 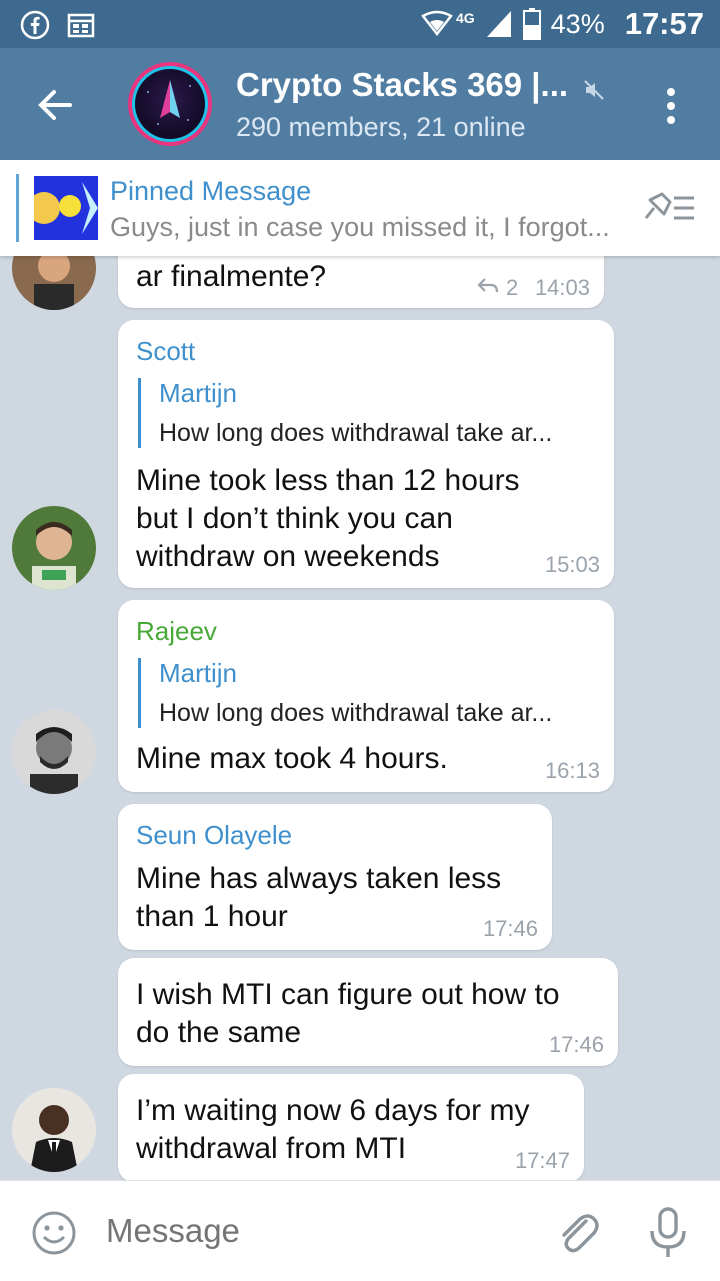 What do you see at coordinates (664, 23) in the screenshot?
I see `clock: 17:57` at bounding box center [664, 23].